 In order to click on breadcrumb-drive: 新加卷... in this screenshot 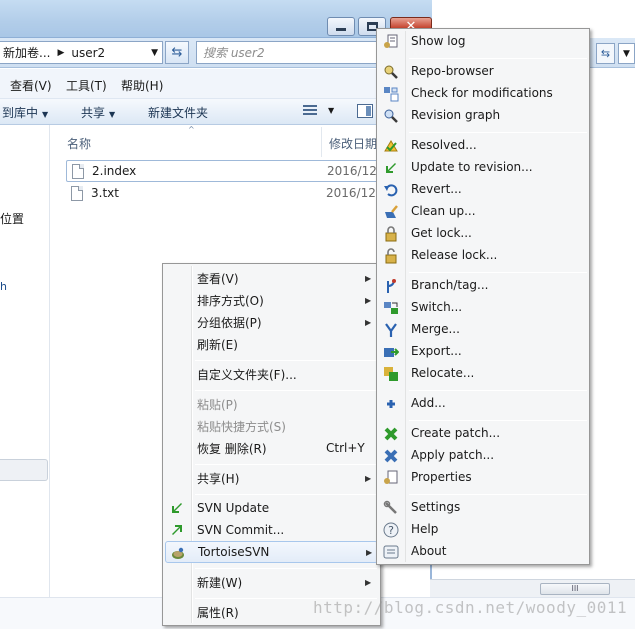, I will do `click(26, 52)`.